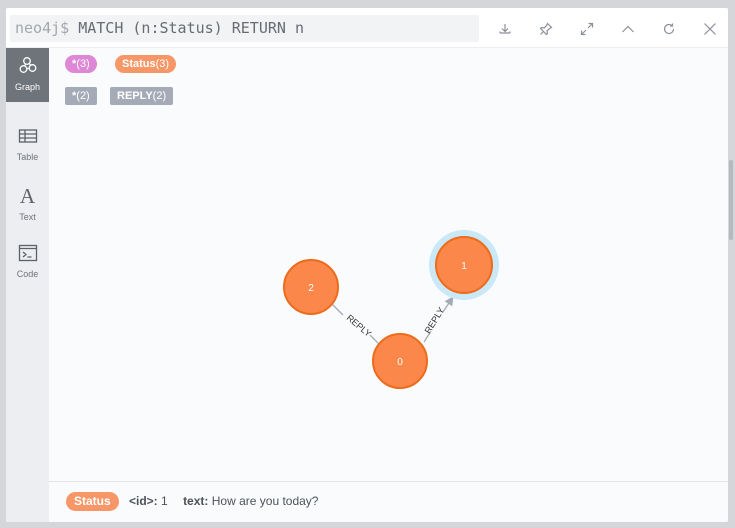  I want to click on close-icon, so click(710, 29).